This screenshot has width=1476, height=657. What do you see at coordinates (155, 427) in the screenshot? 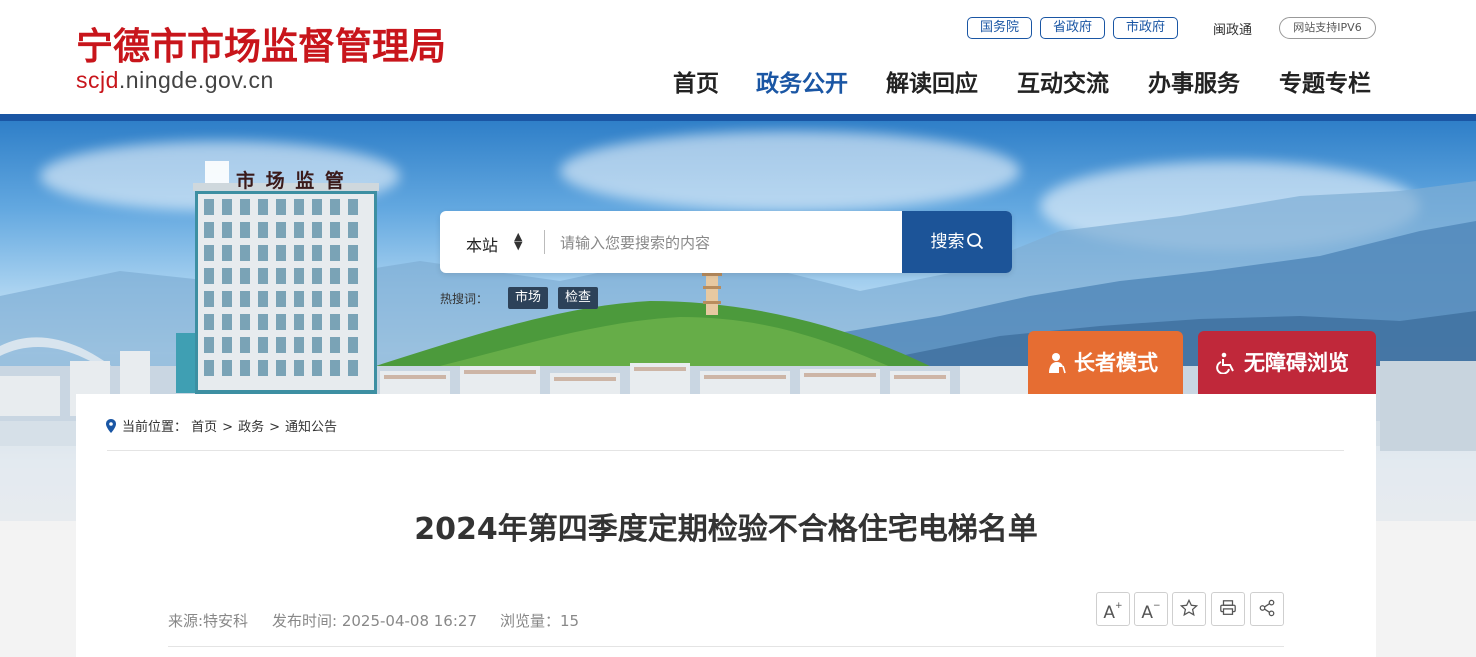
I see `breadcrumb-label: 当前位置：` at bounding box center [155, 427].